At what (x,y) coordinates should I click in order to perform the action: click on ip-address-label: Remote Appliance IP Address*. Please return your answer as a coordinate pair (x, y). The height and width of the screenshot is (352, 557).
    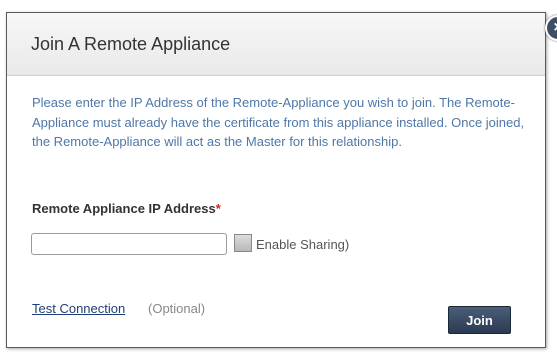
    Looking at the image, I should click on (126, 208).